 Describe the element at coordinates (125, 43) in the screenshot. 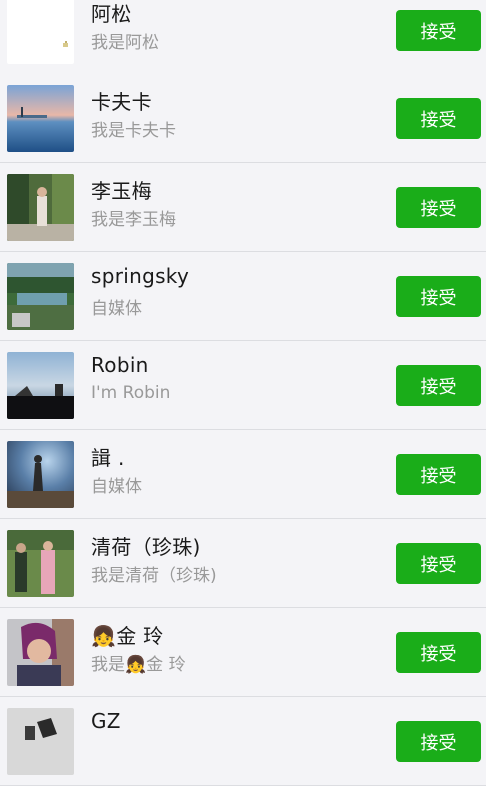

I see `request-message: 我是阿松` at that location.